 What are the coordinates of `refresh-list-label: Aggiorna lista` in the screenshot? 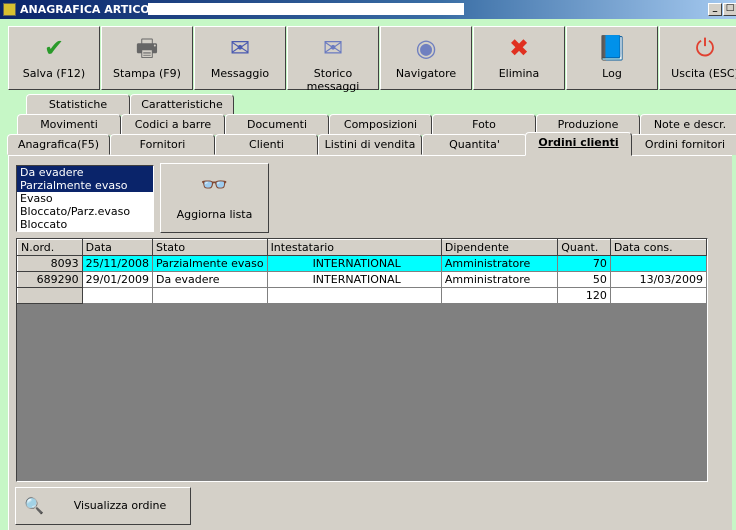 It's located at (214, 214).